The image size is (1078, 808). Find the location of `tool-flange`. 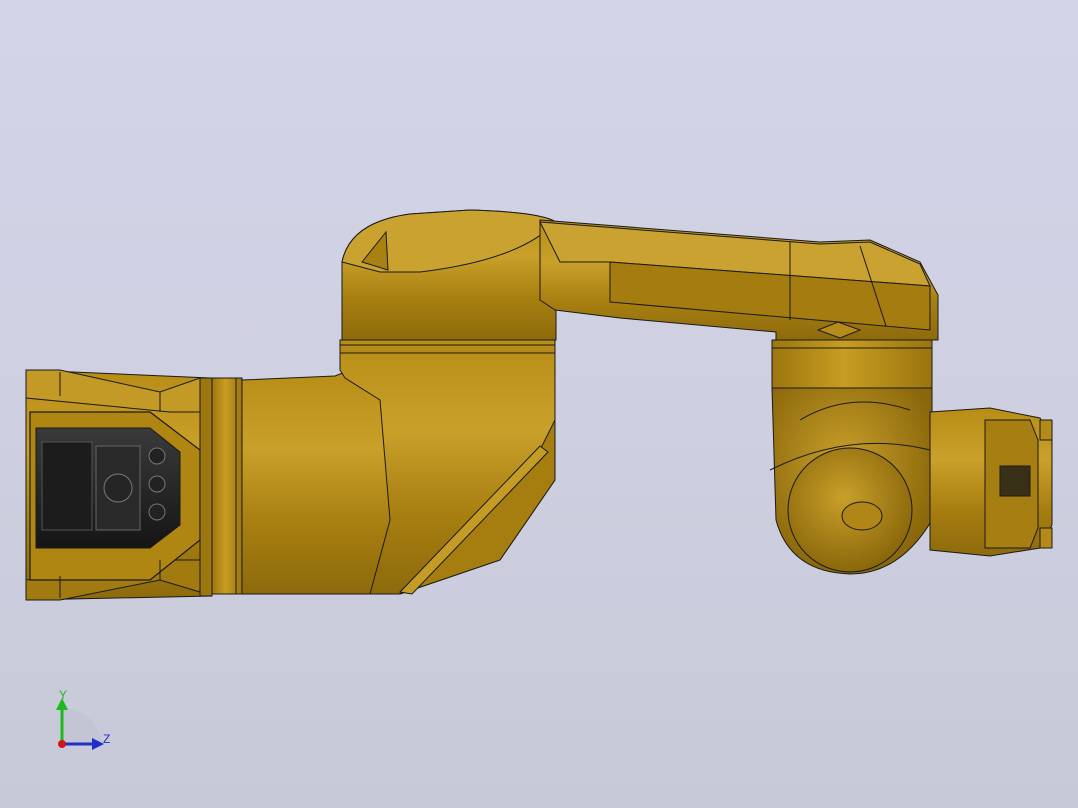

tool-flange is located at coordinates (991, 482).